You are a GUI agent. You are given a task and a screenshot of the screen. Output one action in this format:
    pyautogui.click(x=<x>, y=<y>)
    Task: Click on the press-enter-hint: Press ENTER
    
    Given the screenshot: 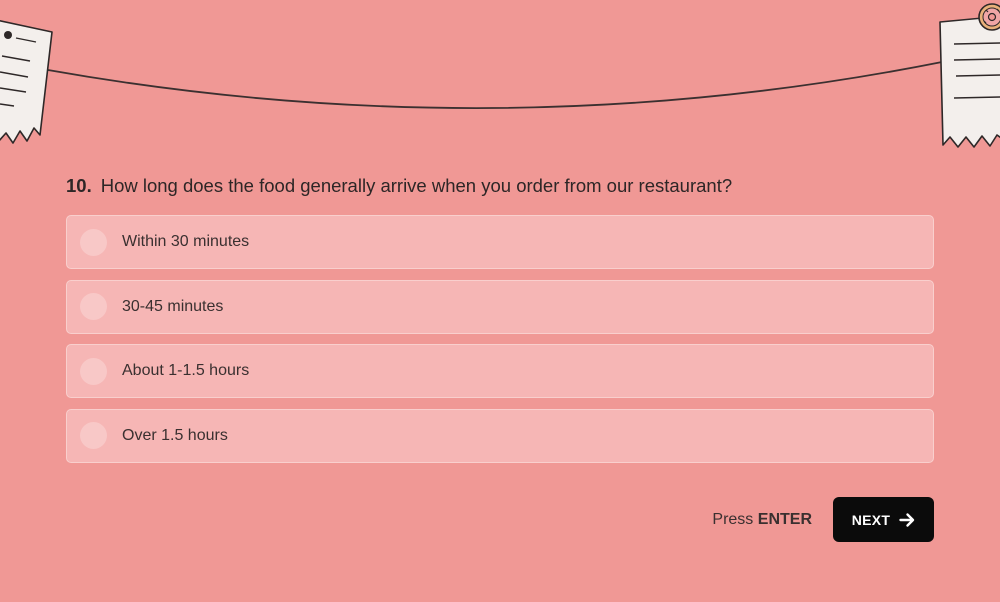 What is the action you would take?
    pyautogui.click(x=762, y=520)
    